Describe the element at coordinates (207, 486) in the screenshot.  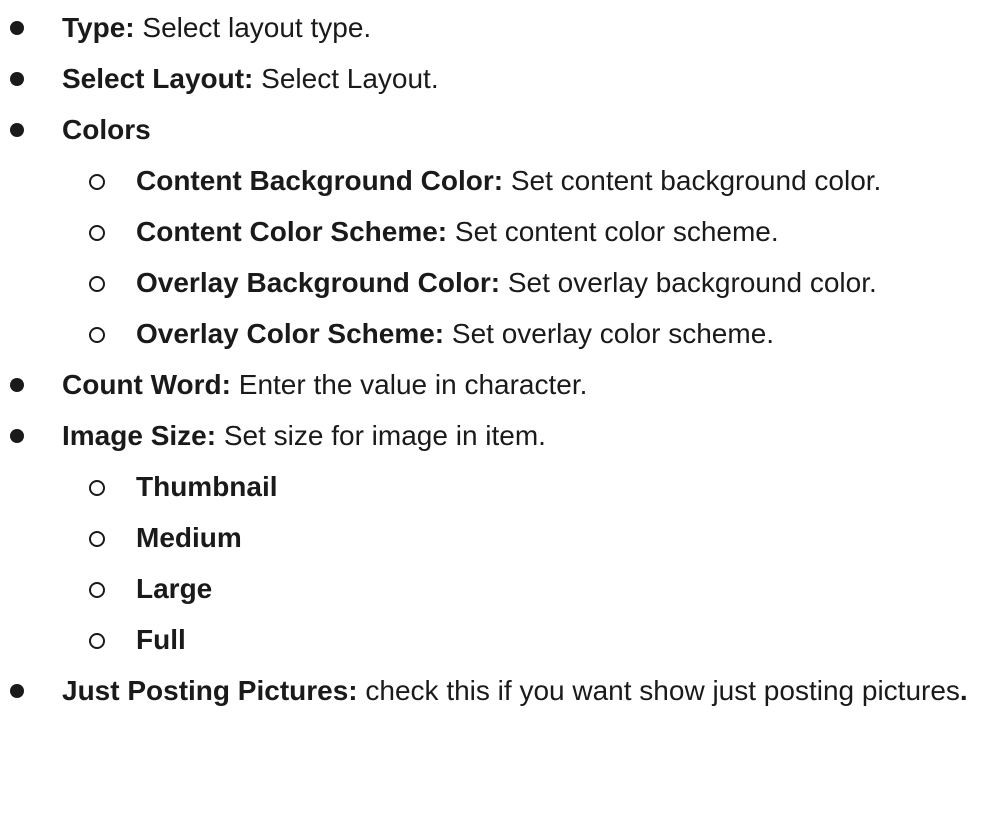
I see `item-term: Thumbnail` at that location.